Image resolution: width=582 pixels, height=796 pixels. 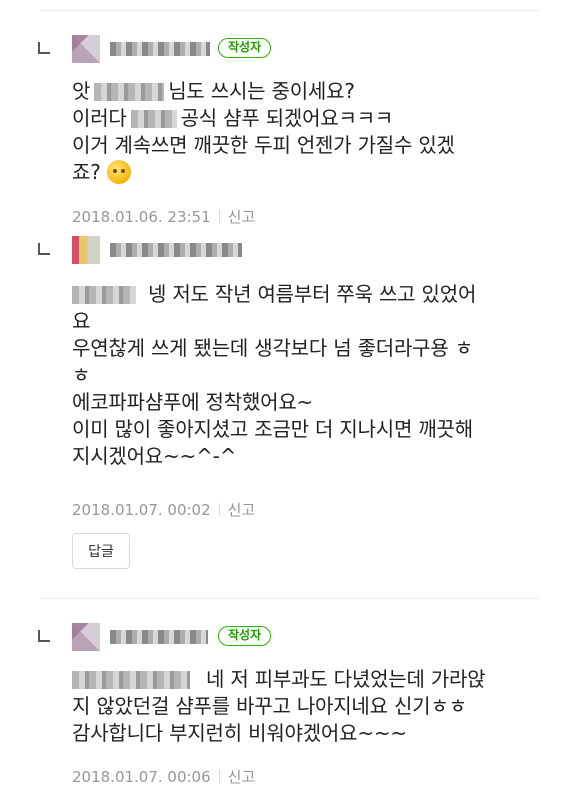 What do you see at coordinates (118, 172) in the screenshot?
I see `smiling-face-emoji-icon` at bounding box center [118, 172].